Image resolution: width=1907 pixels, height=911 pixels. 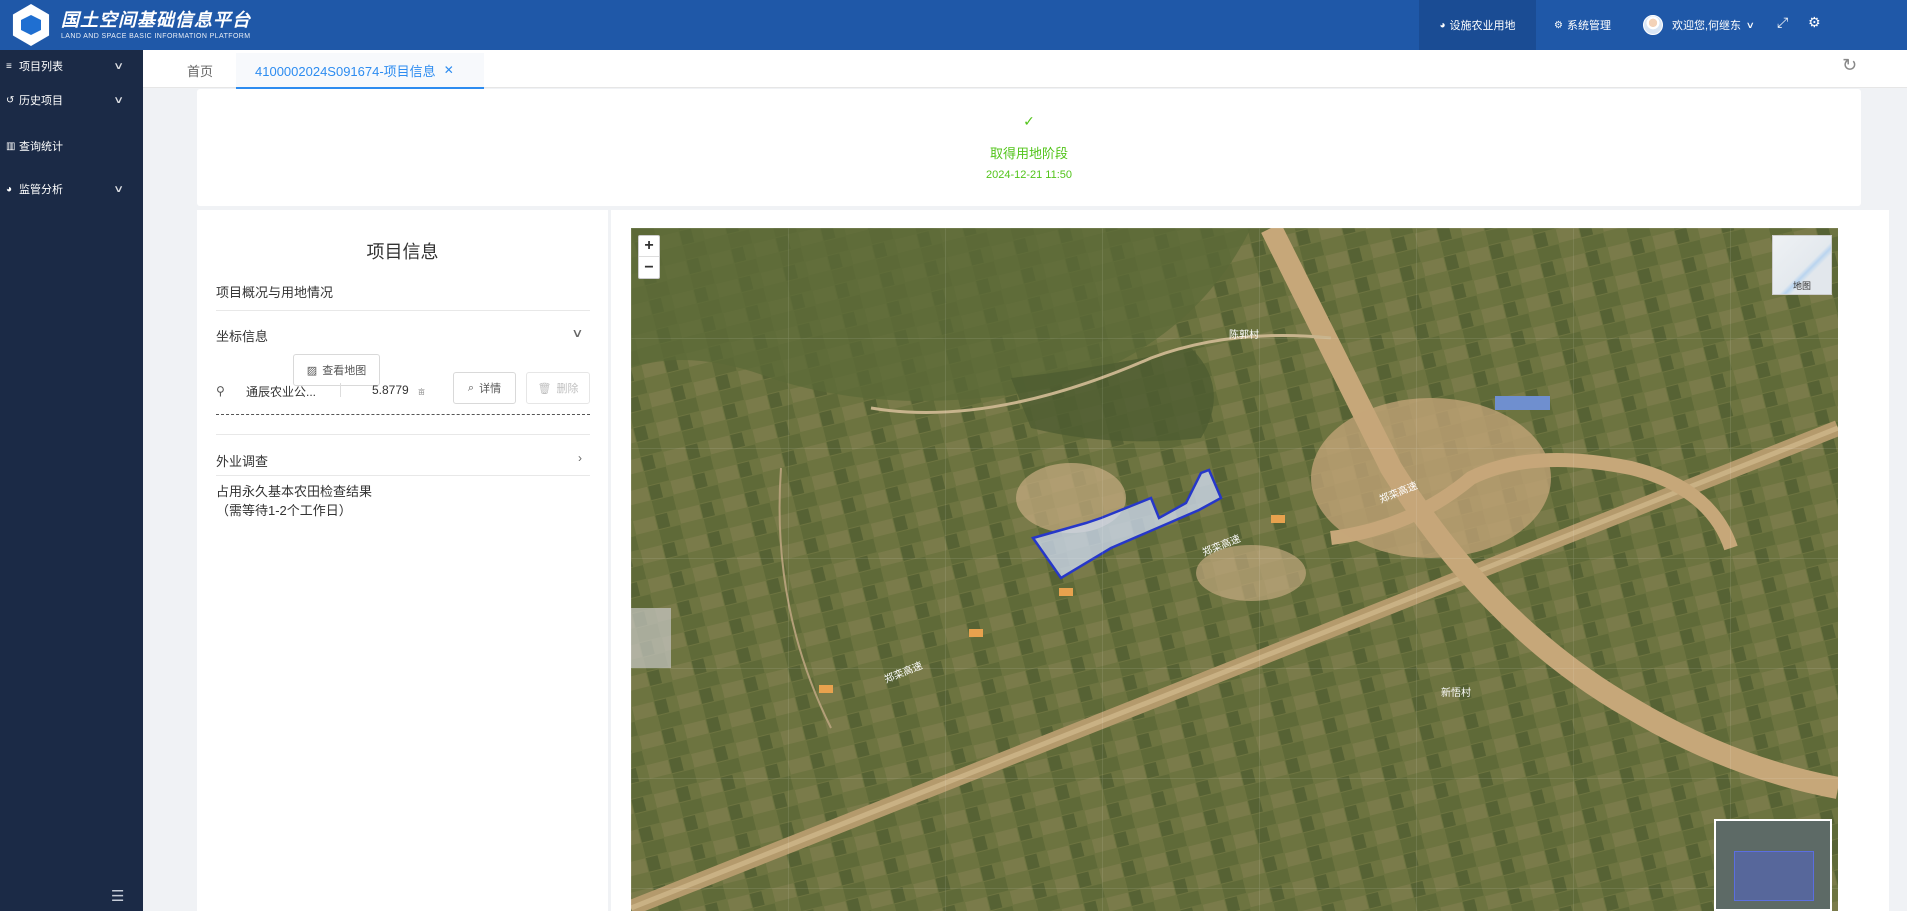 I want to click on trash-icon: 🗑, so click(x=544, y=388).